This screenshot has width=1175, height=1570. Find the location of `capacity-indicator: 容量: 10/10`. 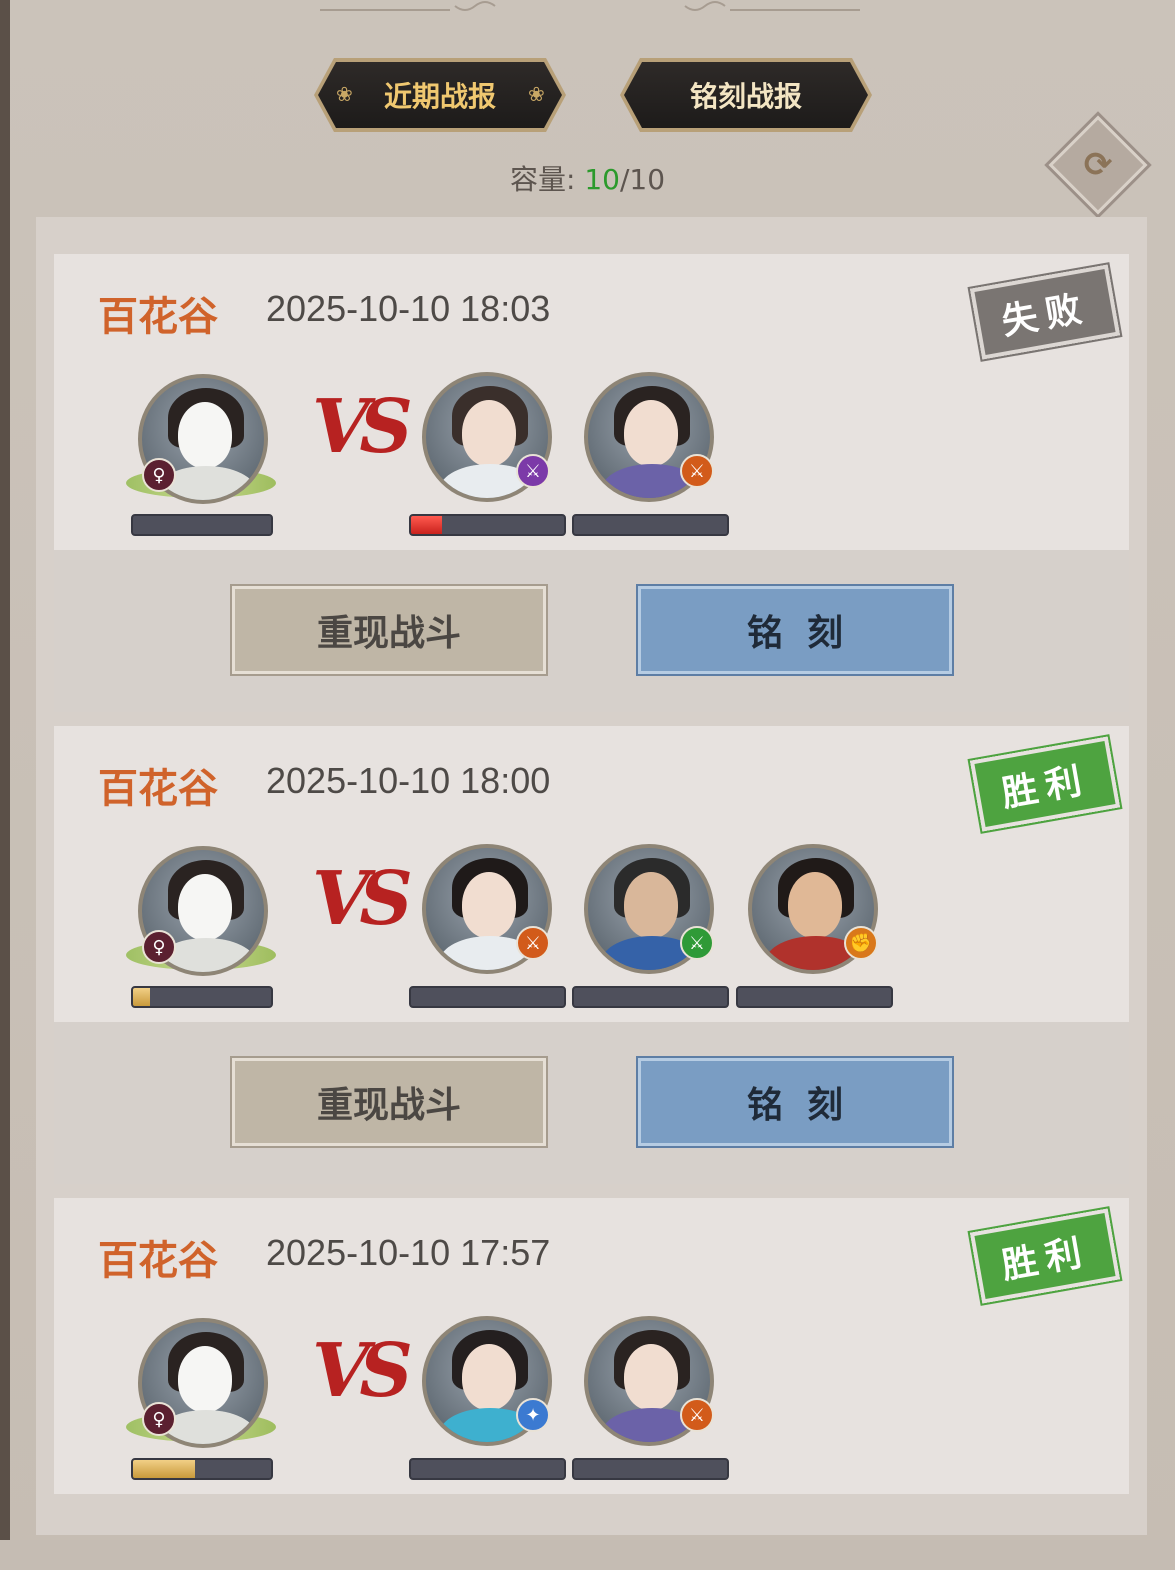

capacity-indicator: 容量: 10/10 is located at coordinates (587, 178).